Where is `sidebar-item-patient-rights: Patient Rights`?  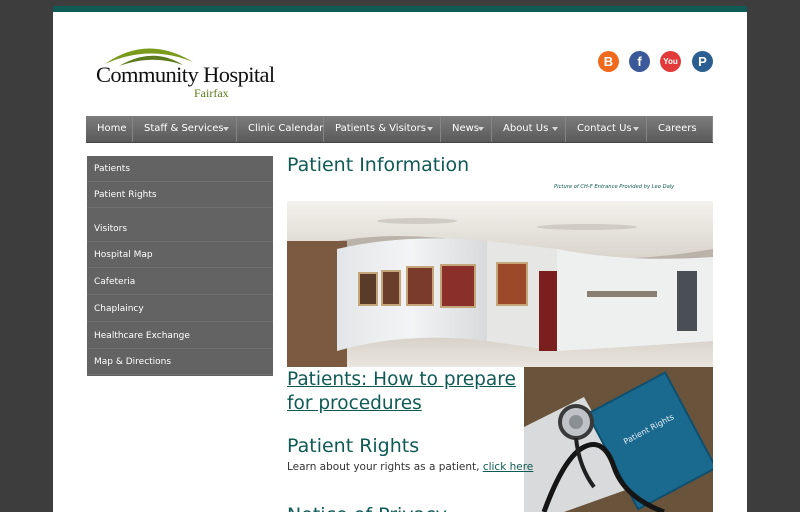
sidebar-item-patient-rights: Patient Rights is located at coordinates (180, 195).